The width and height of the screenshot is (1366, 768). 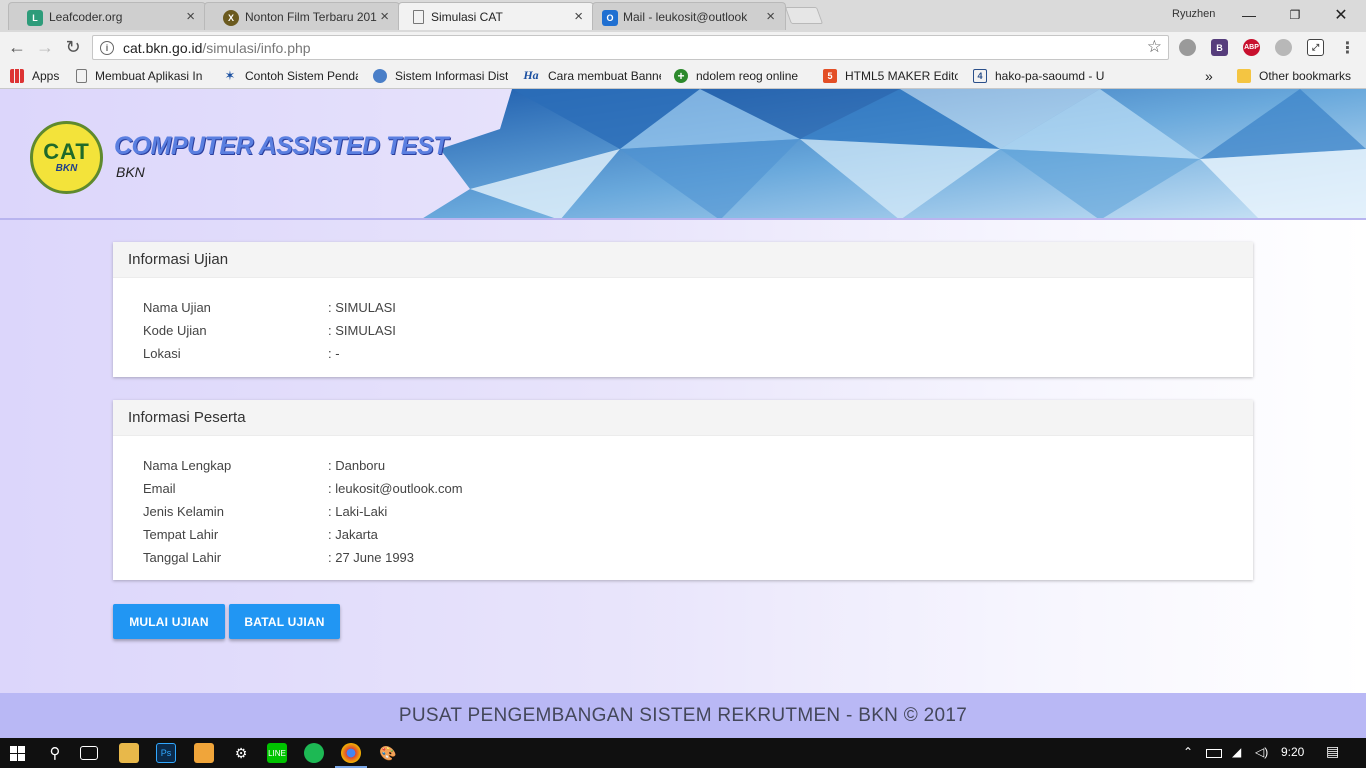 I want to click on new-tab-button, so click(x=804, y=15).